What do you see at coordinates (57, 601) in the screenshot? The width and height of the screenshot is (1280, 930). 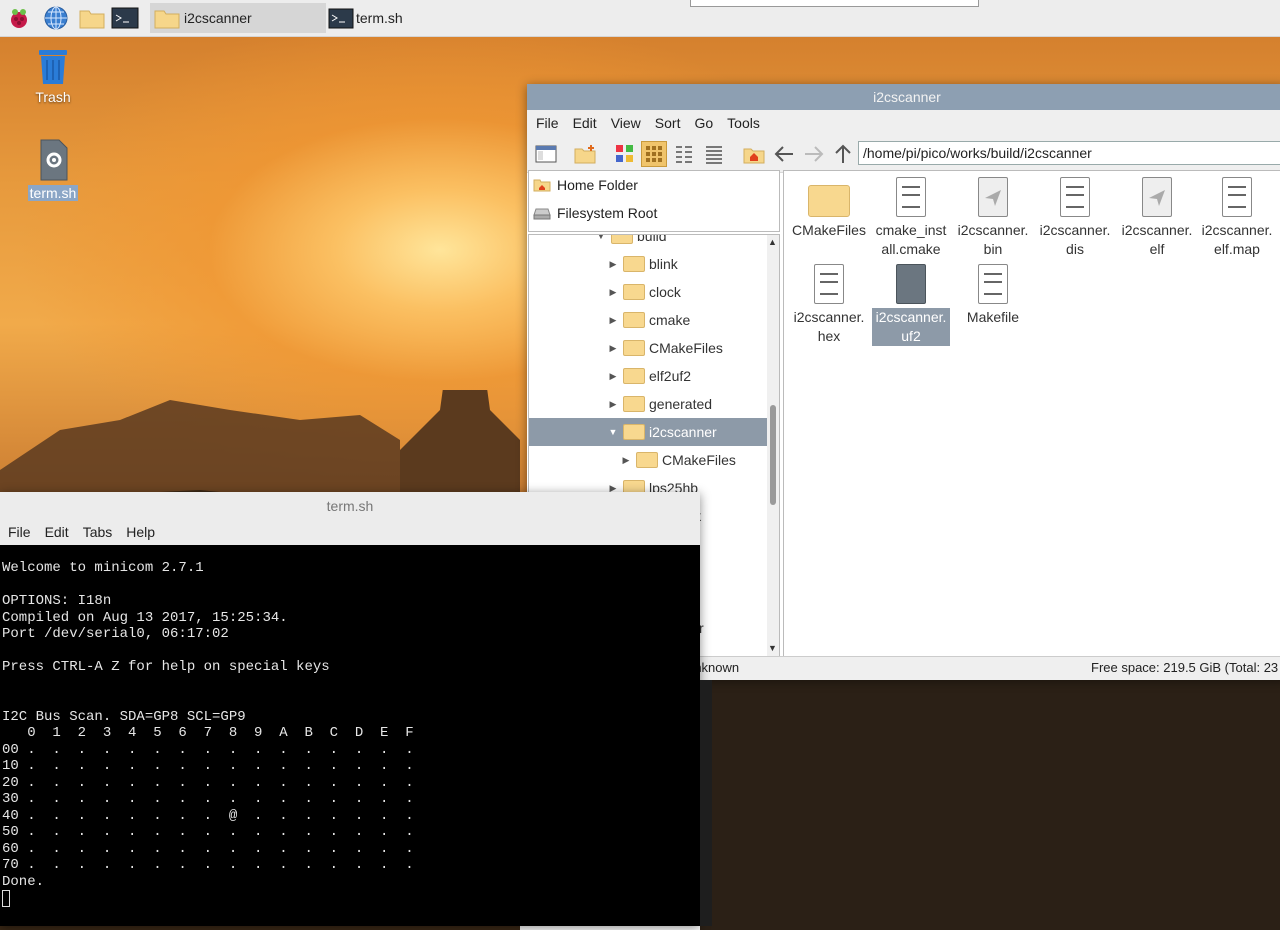 I see `terminal-line: OPTIONS: I18n` at bounding box center [57, 601].